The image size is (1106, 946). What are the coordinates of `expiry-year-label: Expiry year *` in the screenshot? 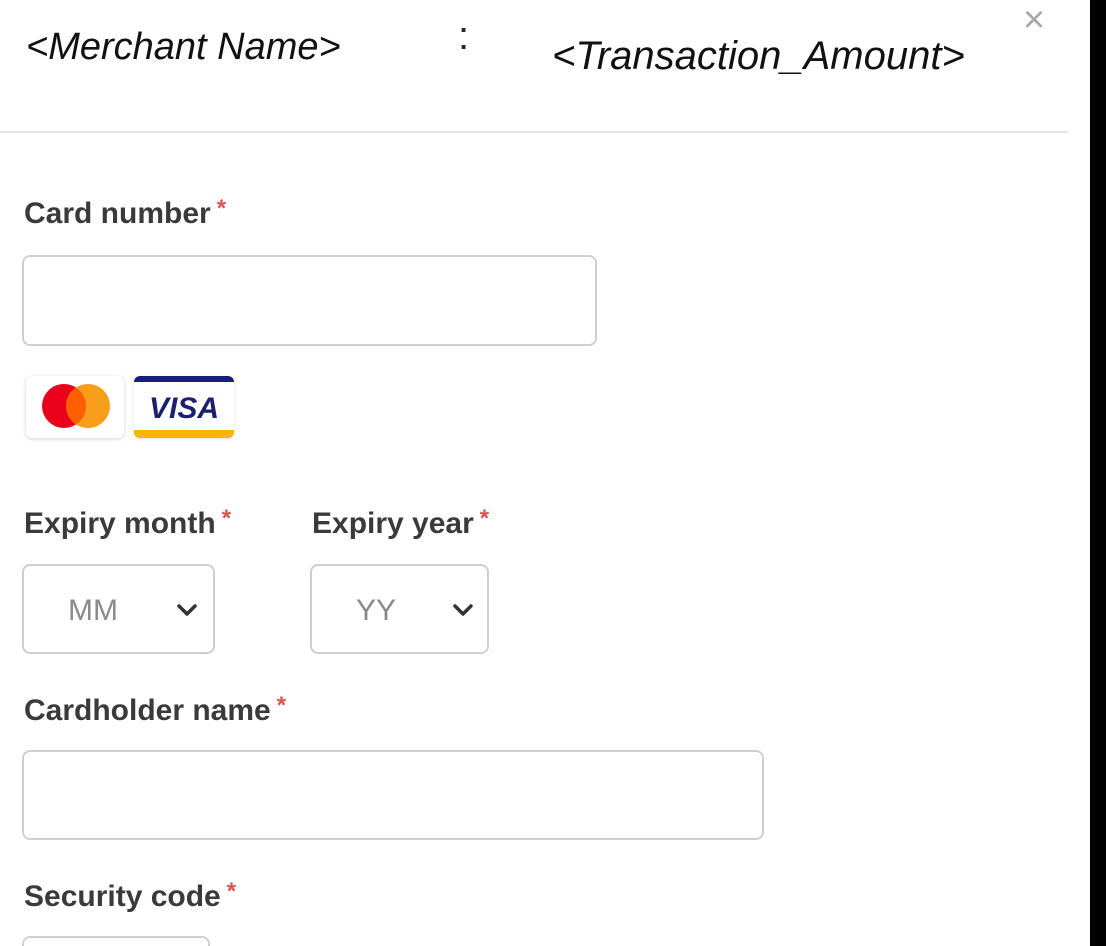 It's located at (401, 523).